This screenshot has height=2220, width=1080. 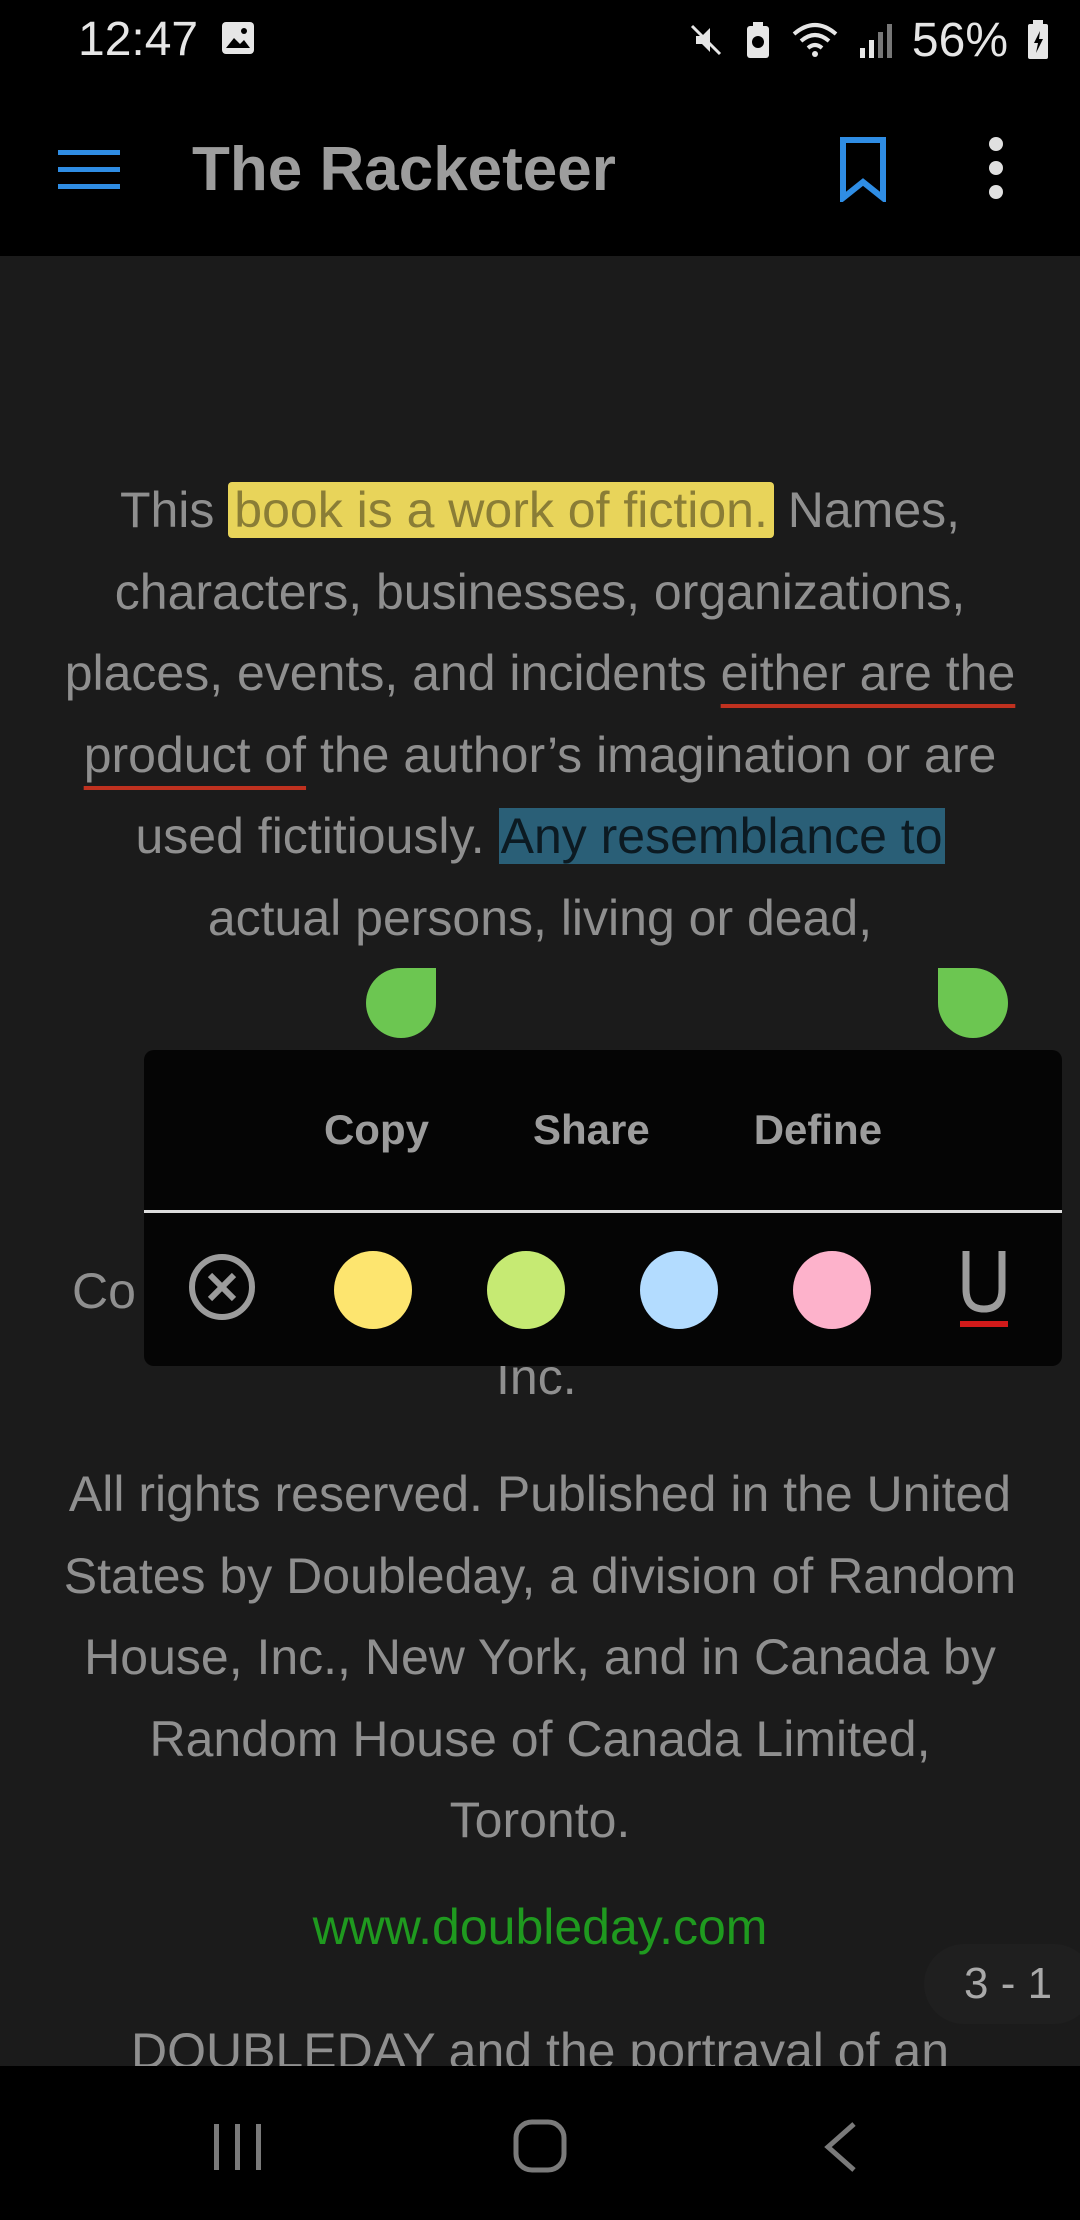 What do you see at coordinates (401, 1003) in the screenshot?
I see `selection-handle-start` at bounding box center [401, 1003].